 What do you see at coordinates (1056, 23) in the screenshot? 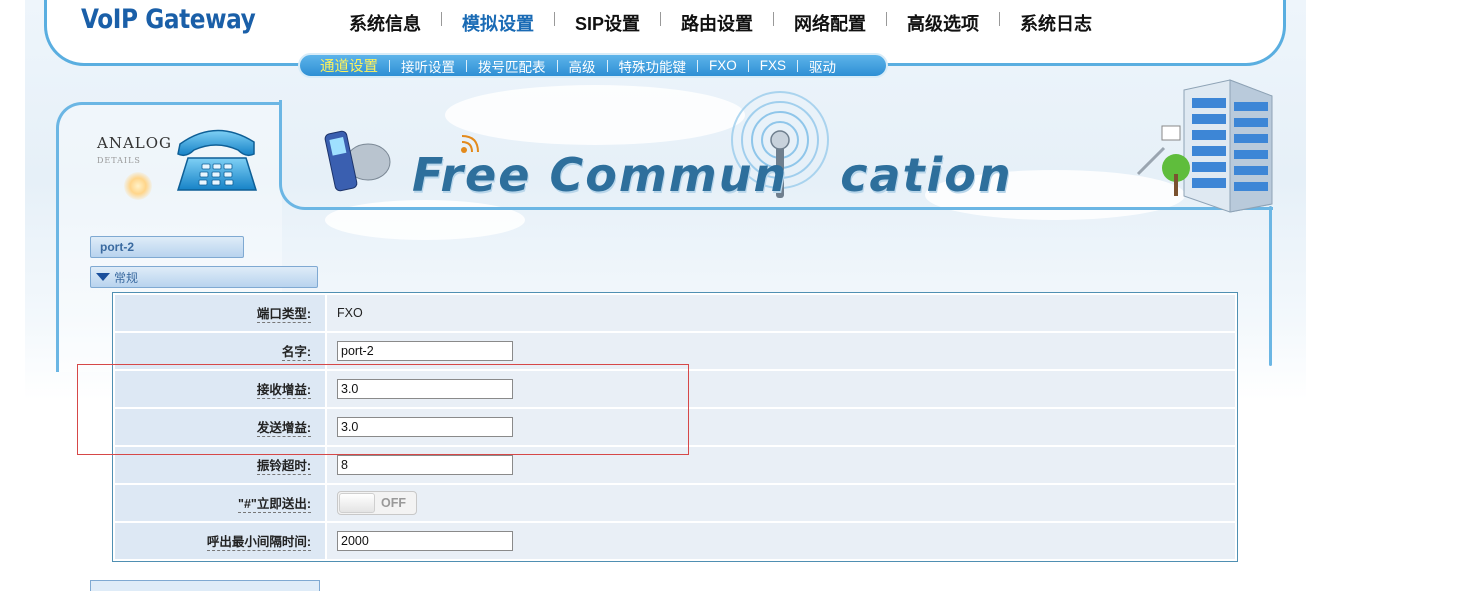
I see `nav-system-log: 系统日志` at bounding box center [1056, 23].